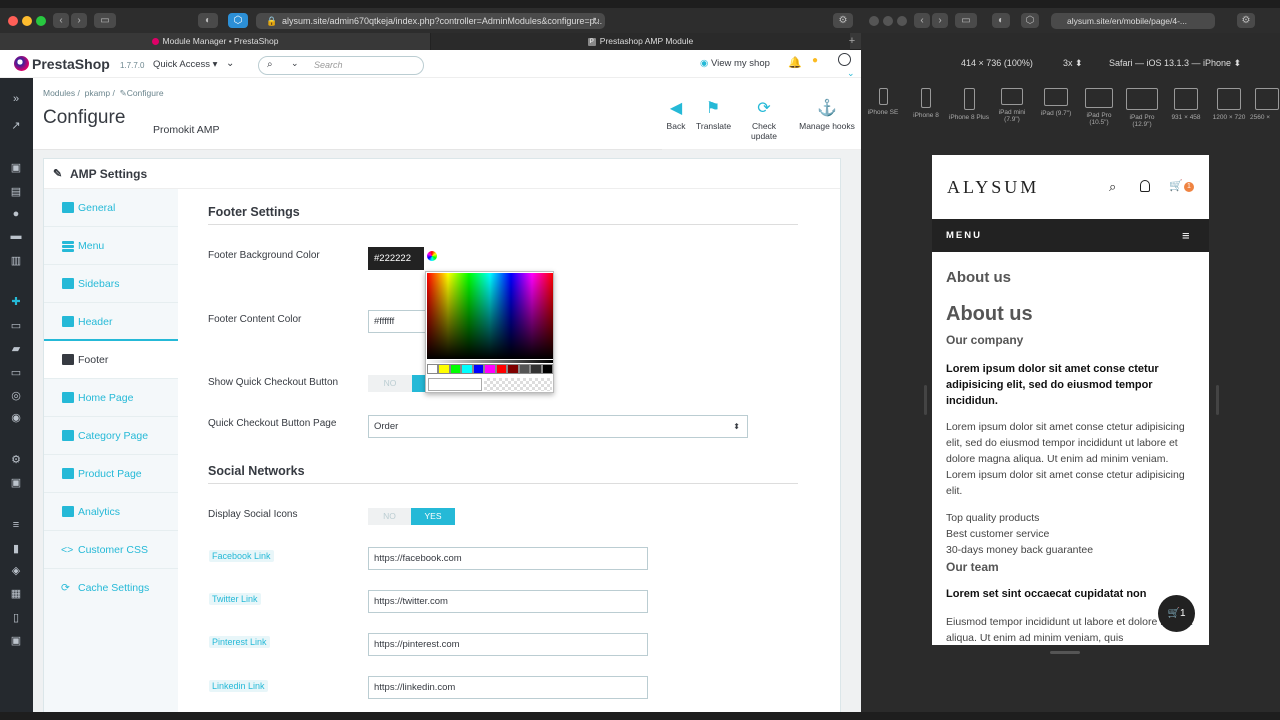 The image size is (1280, 720). Describe the element at coordinates (969, 104) in the screenshot. I see `device-iphone-8-plus: iPhone 8 Plus` at that location.